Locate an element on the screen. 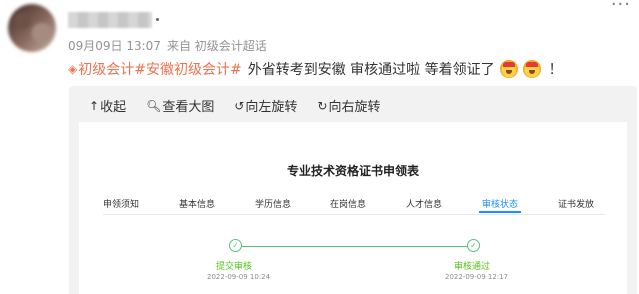  progress-connector is located at coordinates (355, 246).